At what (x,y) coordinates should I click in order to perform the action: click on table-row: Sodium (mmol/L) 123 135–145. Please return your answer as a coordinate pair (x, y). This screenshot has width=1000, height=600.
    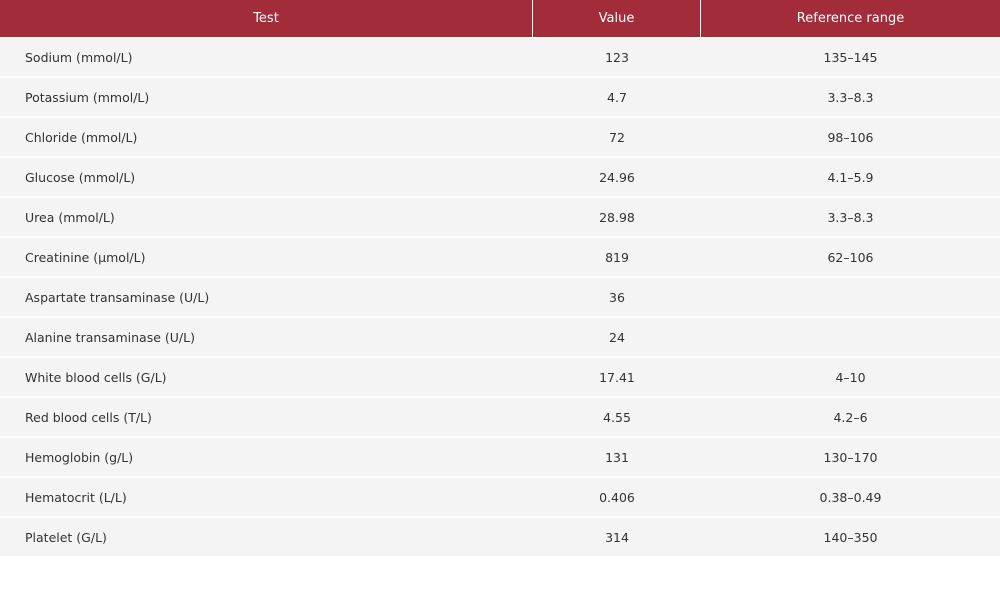
    Looking at the image, I should click on (500, 58).